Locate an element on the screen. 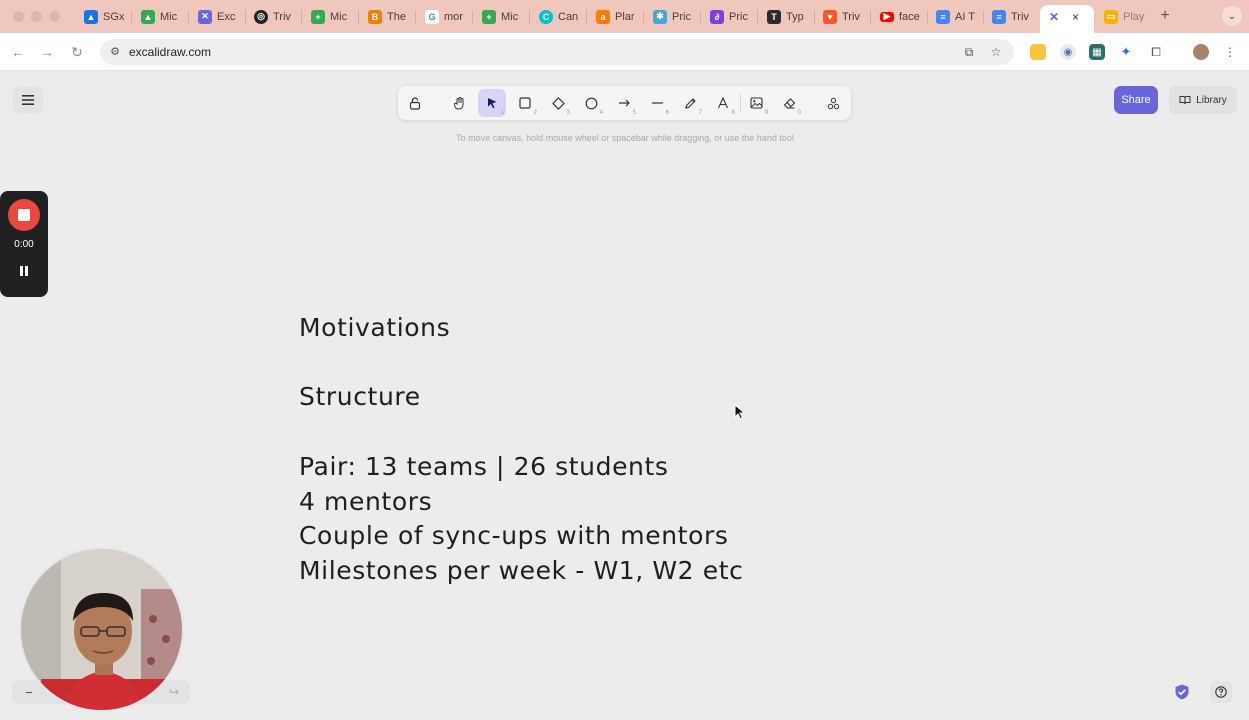  browser-tab: ◎ Triv is located at coordinates (274, 16).